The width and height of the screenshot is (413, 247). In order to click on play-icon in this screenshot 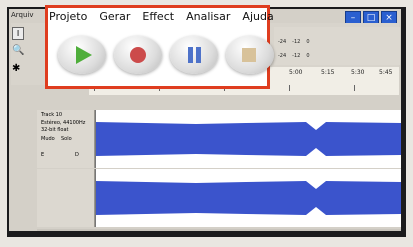, I will do `click(84, 55)`.